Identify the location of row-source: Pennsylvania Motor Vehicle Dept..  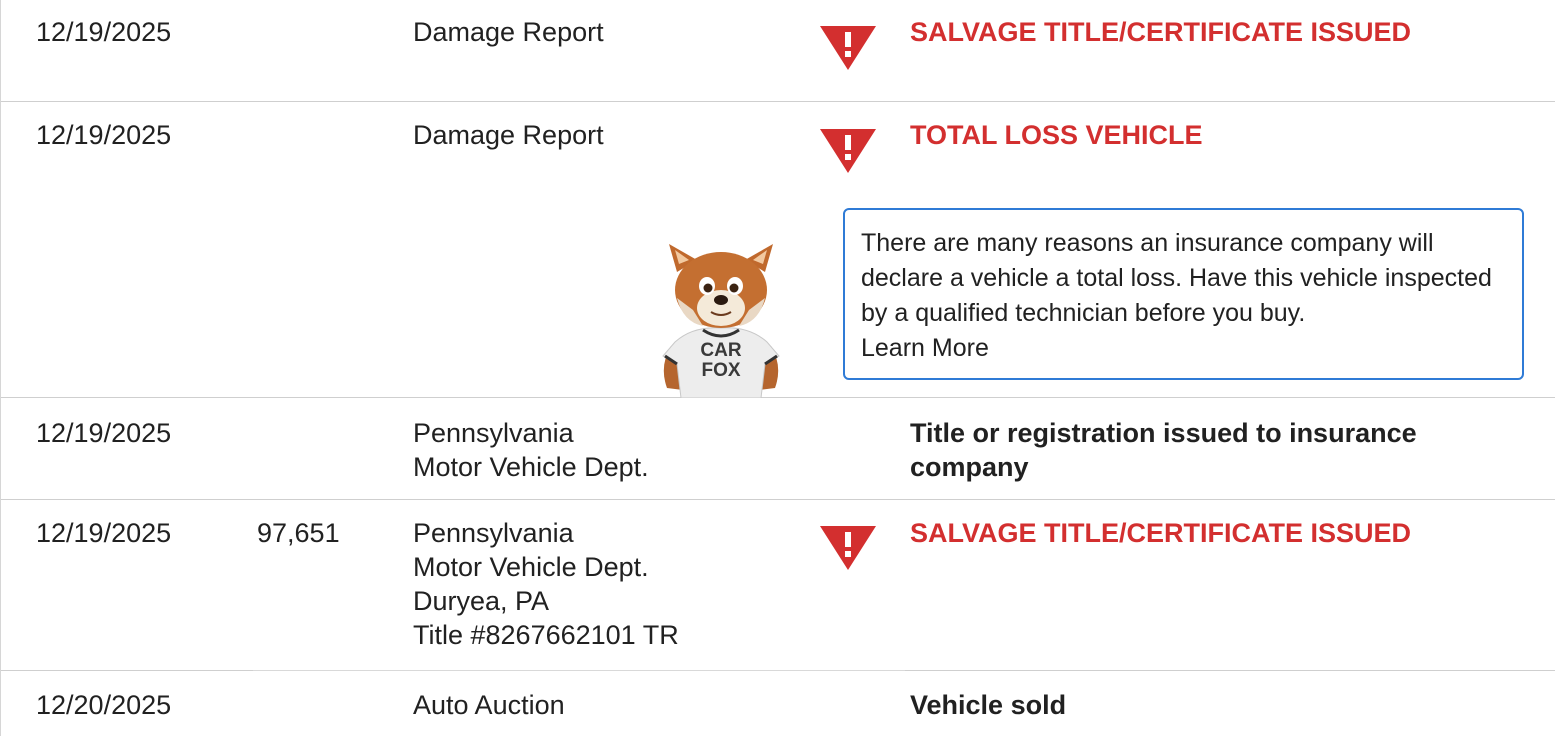
(531, 450).